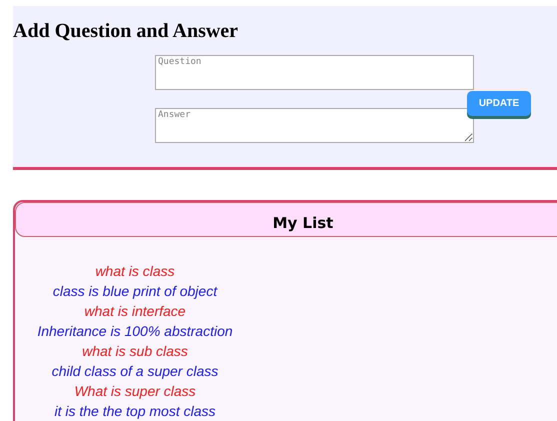 Image resolution: width=557 pixels, height=421 pixels. I want to click on form-title: Add Question and Answer, so click(126, 30).